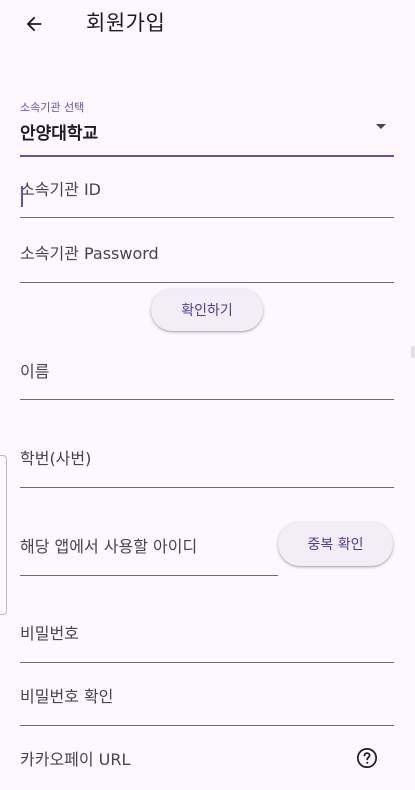 This screenshot has height=790, width=415. Describe the element at coordinates (49, 633) in the screenshot. I see `password-label: 비밀번호` at that location.